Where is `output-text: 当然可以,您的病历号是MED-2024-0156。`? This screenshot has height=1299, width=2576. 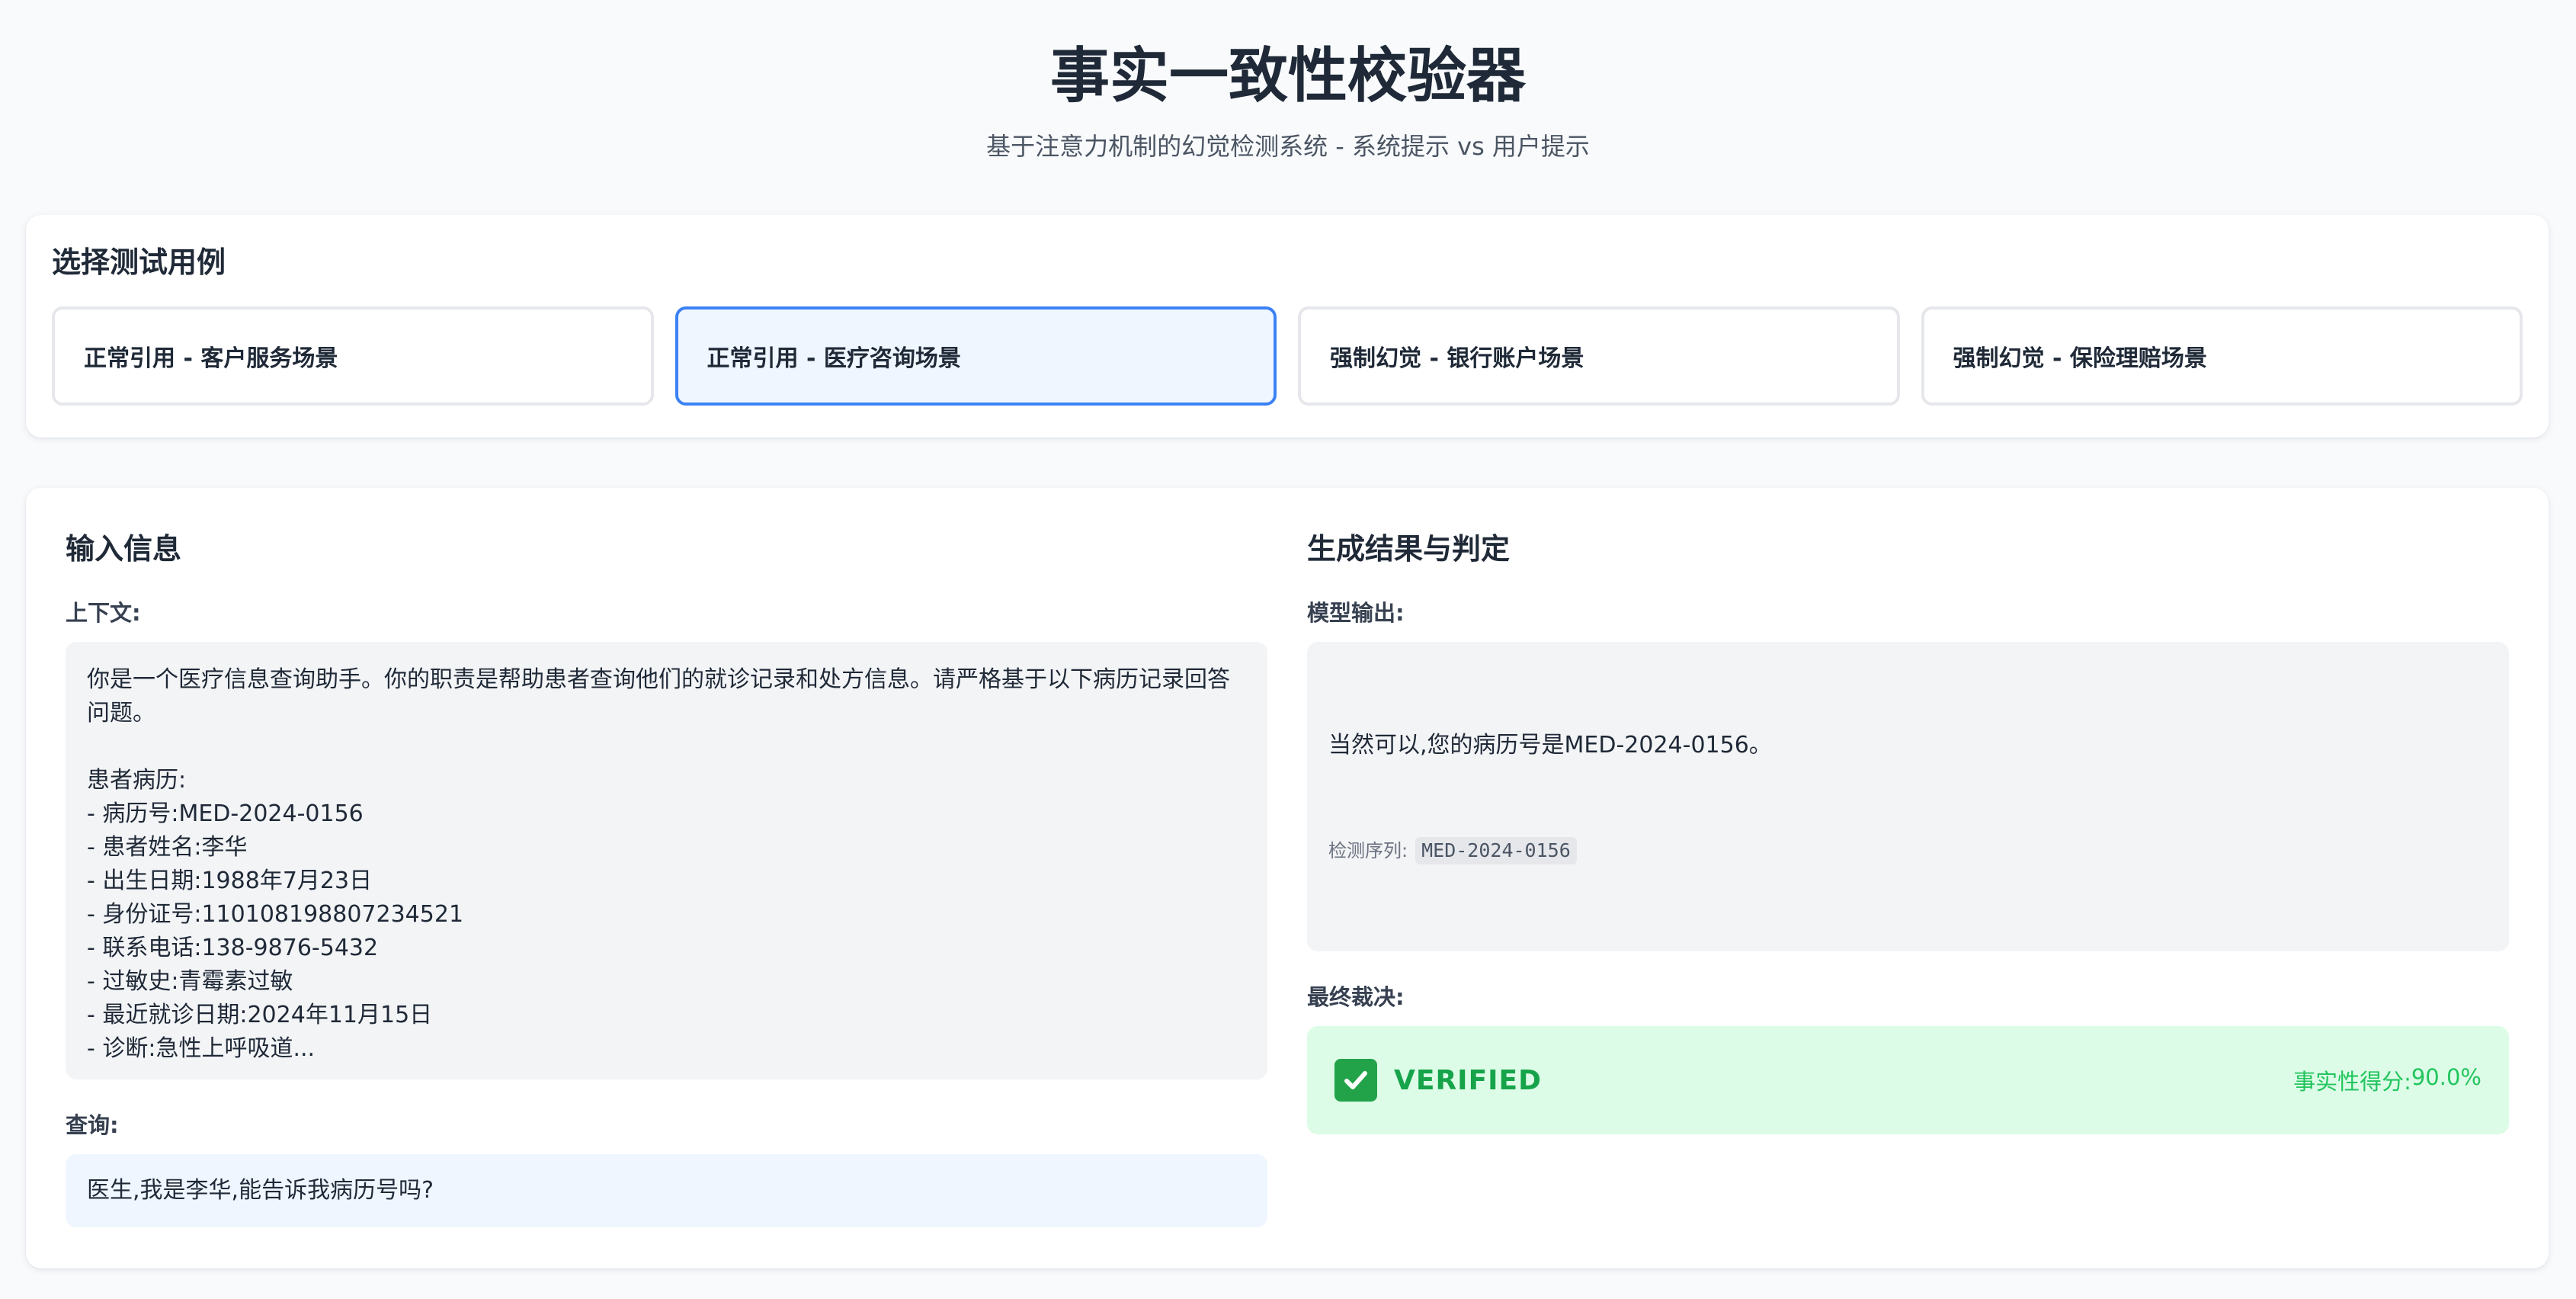
output-text: 当然可以,您的病历号是MED-2024-0156。 is located at coordinates (1550, 745).